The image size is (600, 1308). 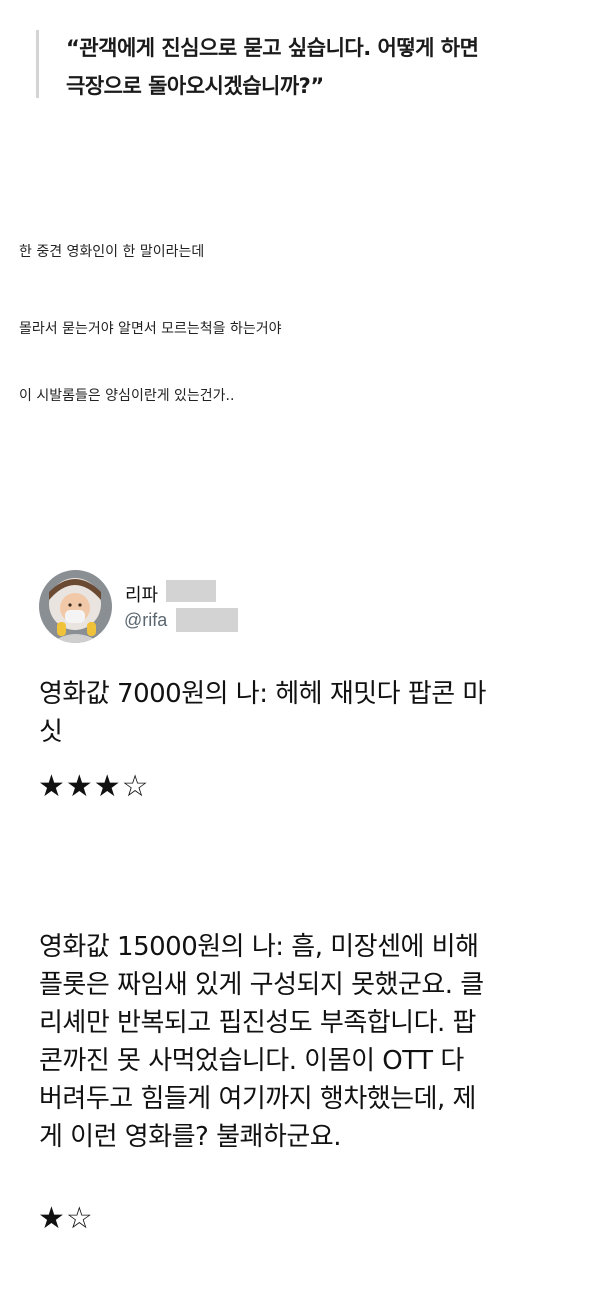 I want to click on post-text-line-3: 이 시발롬들은 양심이란게 있는건가.., so click(x=127, y=396).